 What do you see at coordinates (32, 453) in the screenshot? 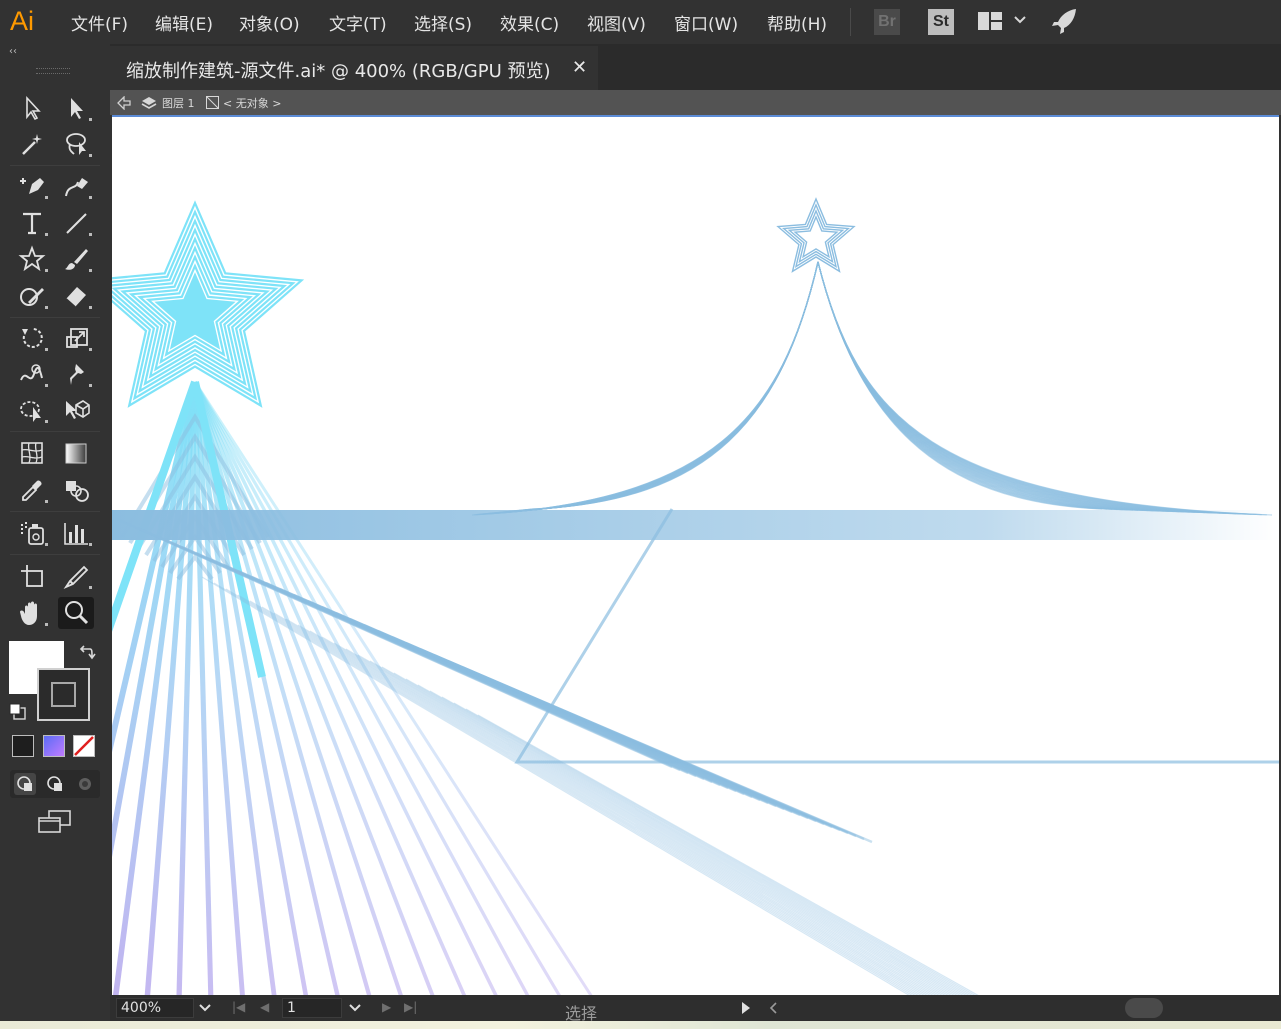
I see `mesh-tool` at bounding box center [32, 453].